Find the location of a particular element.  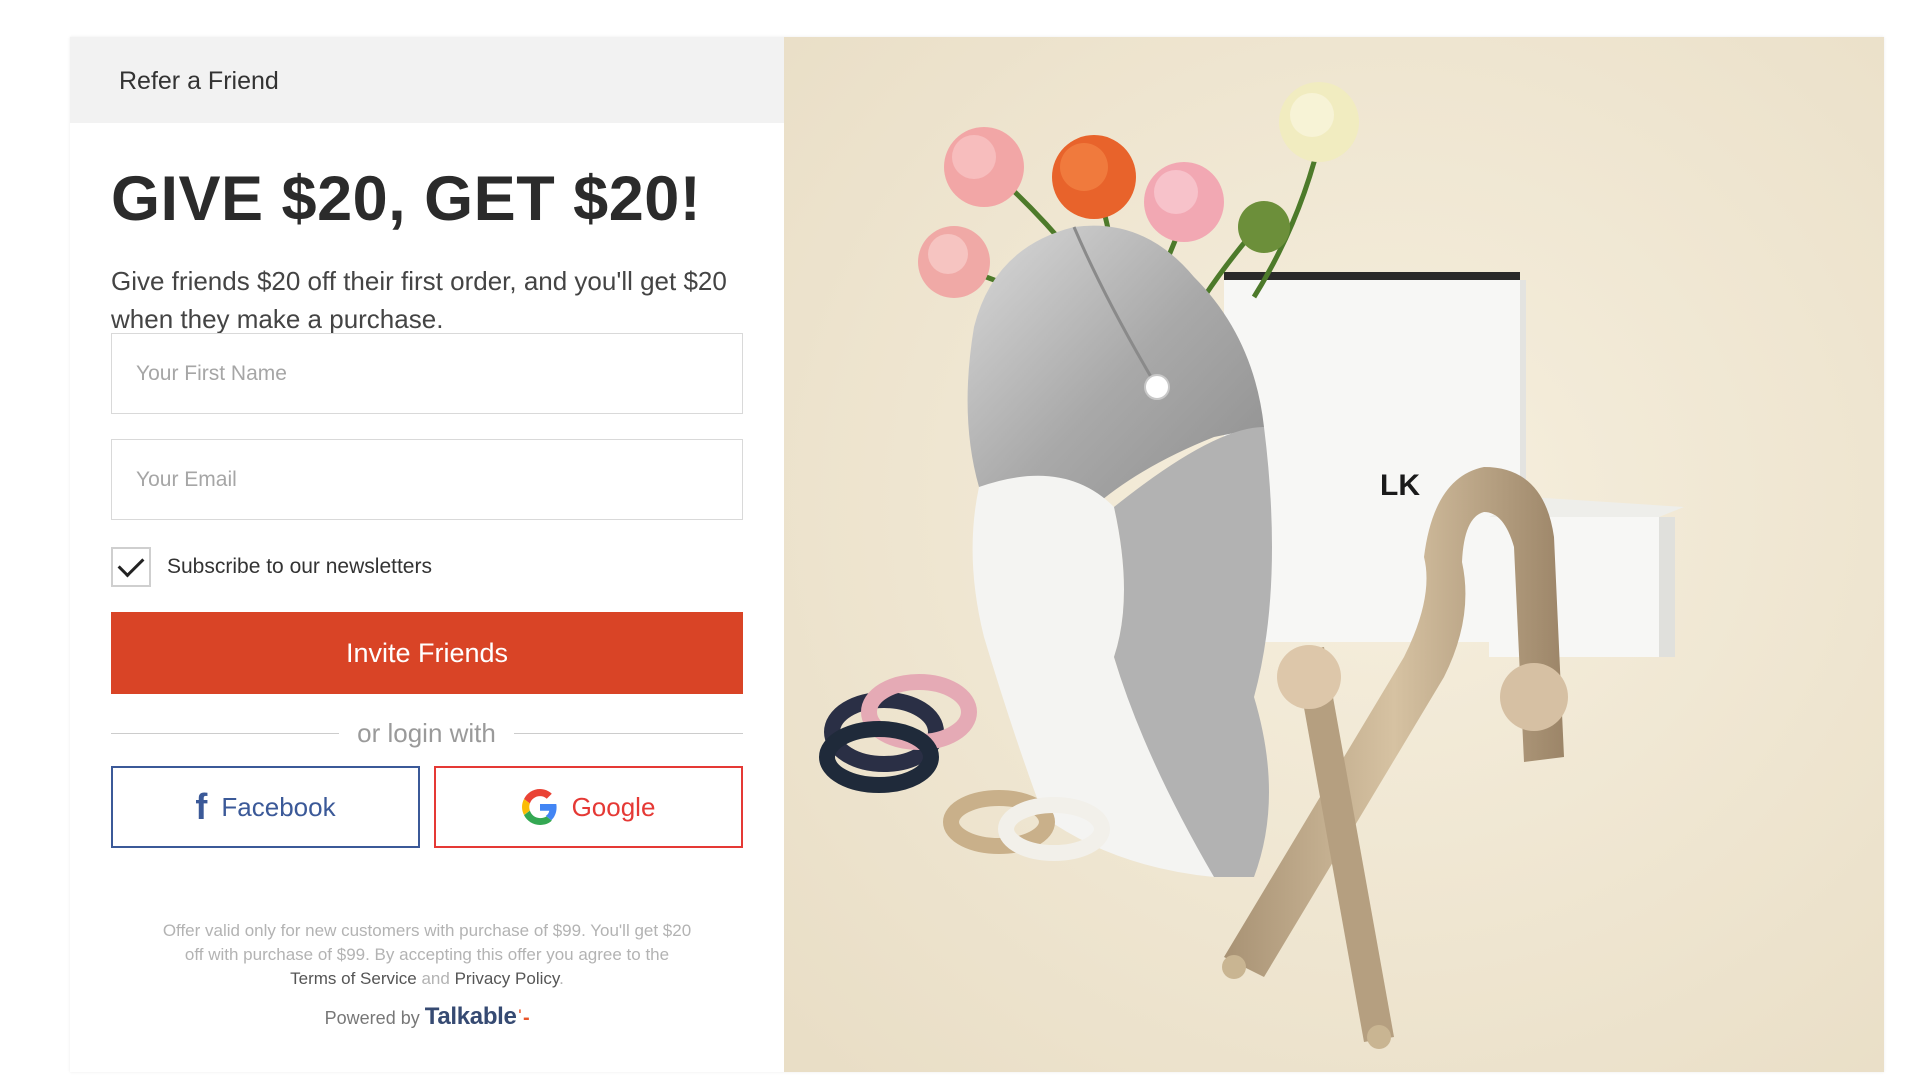

login-divider-text: or login with is located at coordinates (426, 733).